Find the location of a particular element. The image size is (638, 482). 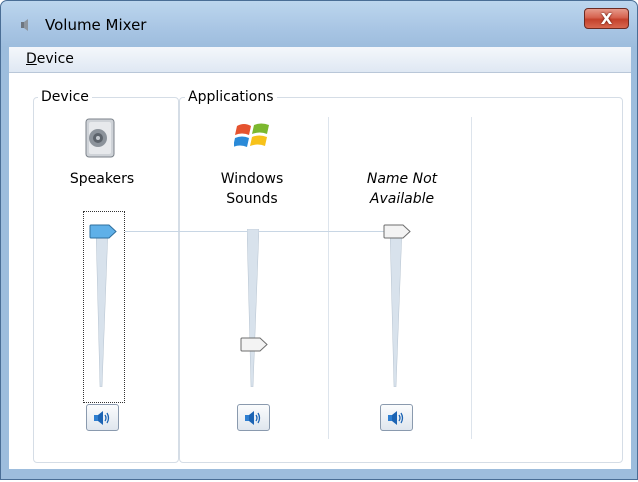

speaker-device-icon is located at coordinates (100, 138).